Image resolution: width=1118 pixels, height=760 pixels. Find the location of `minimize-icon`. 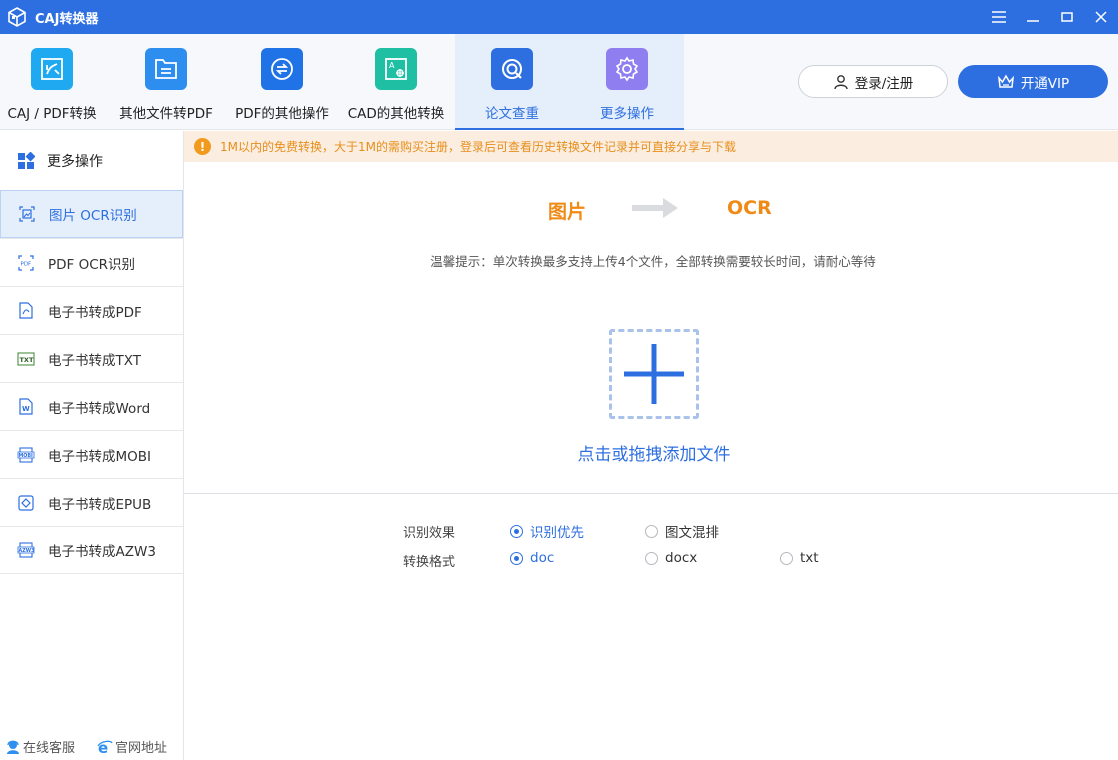

minimize-icon is located at coordinates (1033, 17).